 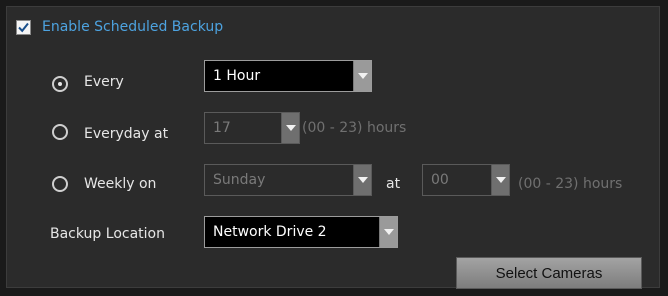 What do you see at coordinates (466, 180) in the screenshot?
I see `weekly-hour-select: 00` at bounding box center [466, 180].